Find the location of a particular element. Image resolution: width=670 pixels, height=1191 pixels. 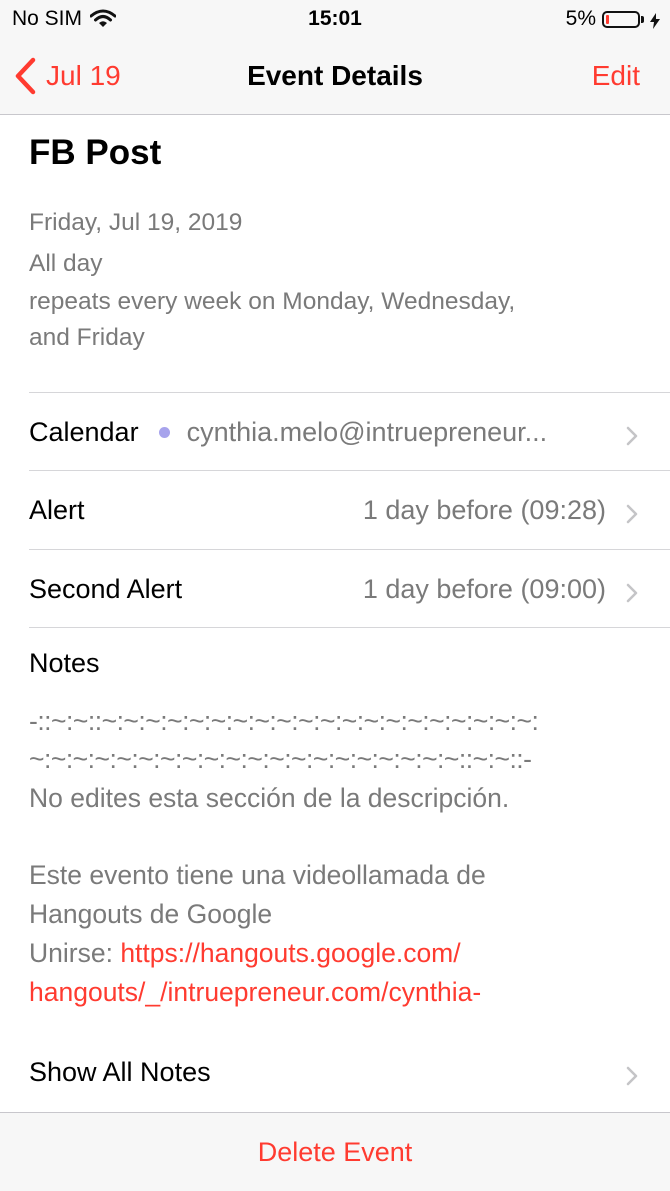

delete-event-button: Delete Event is located at coordinates (335, 1152).